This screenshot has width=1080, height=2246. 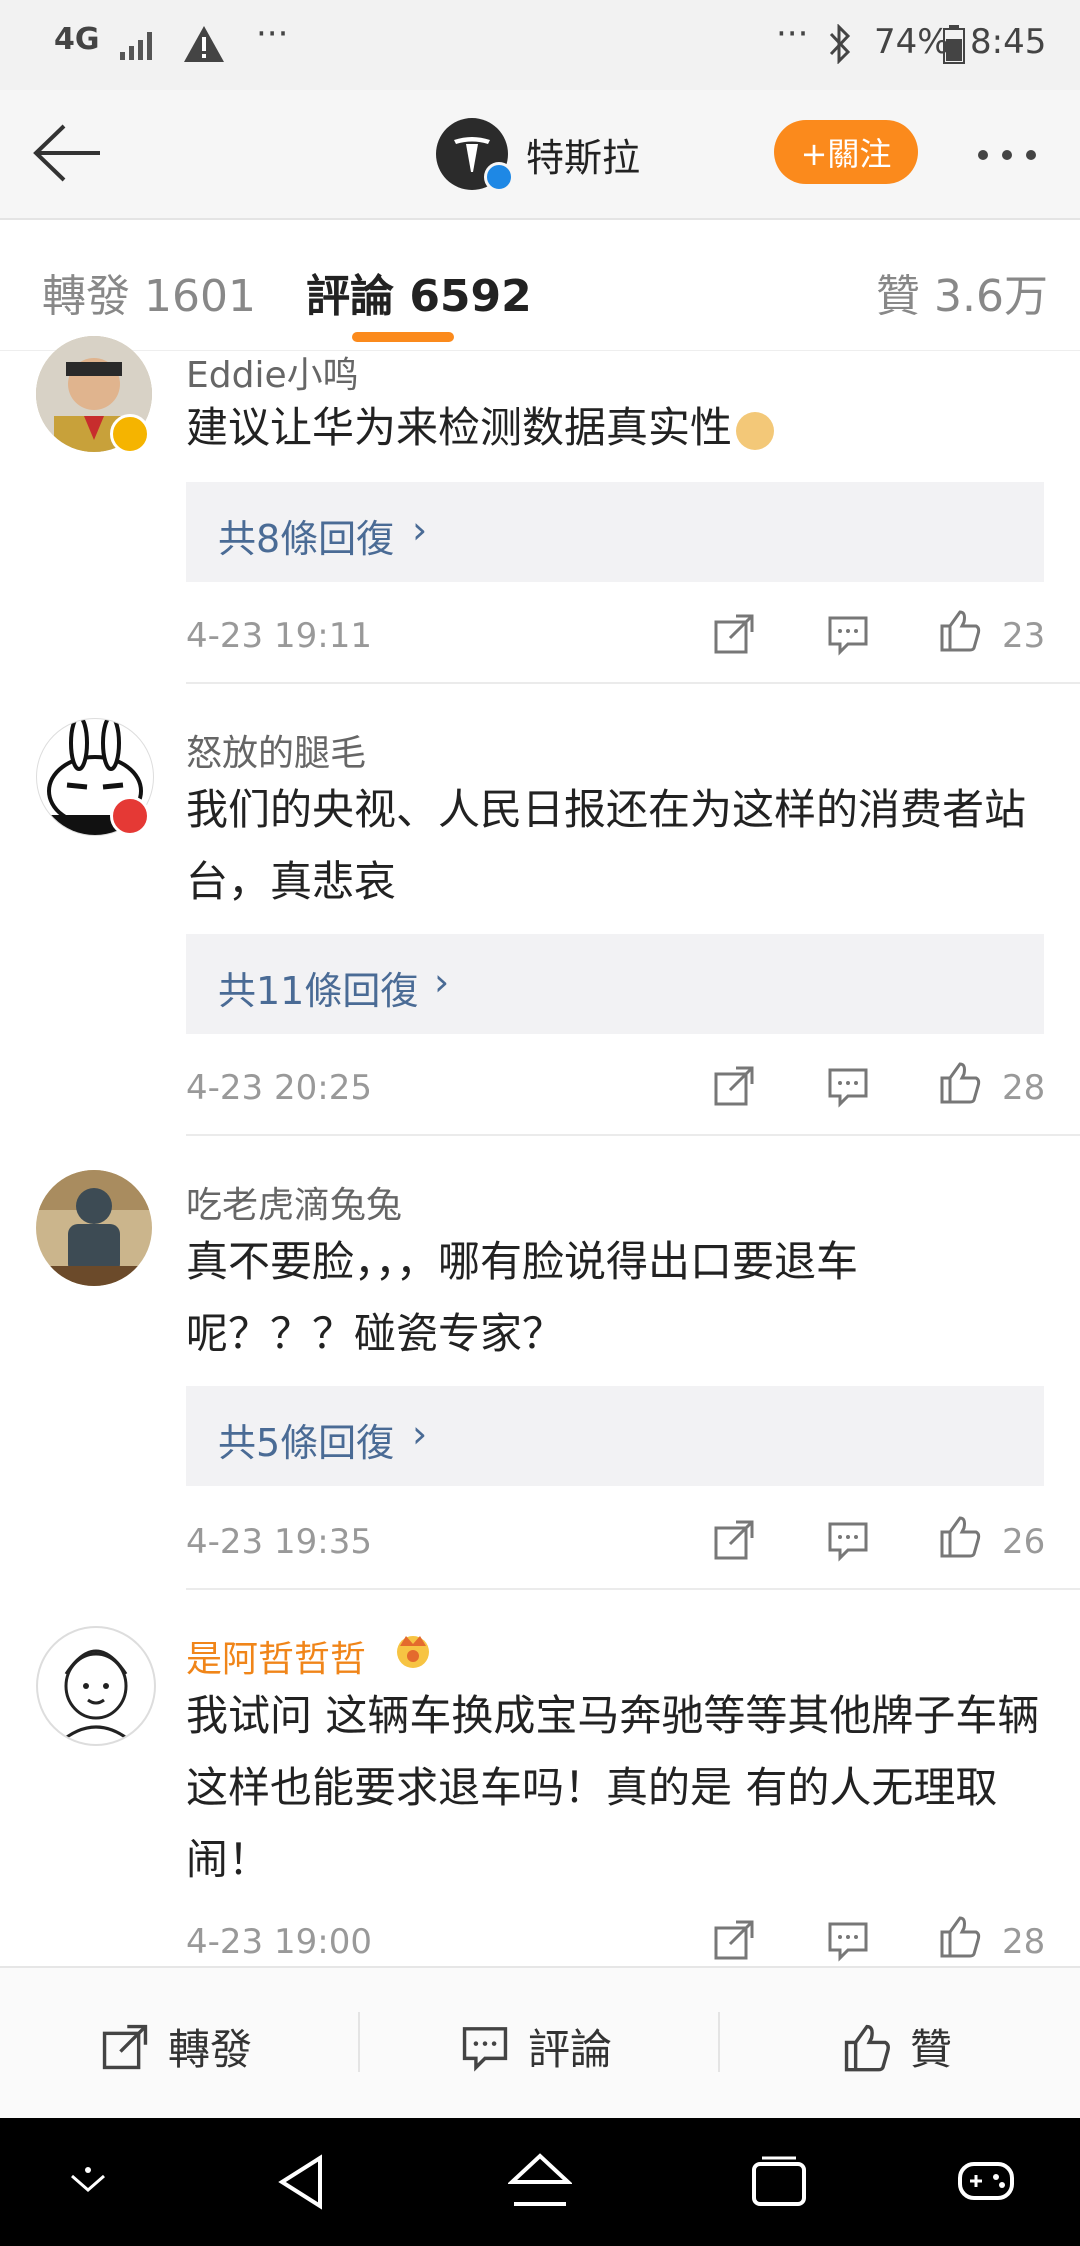 What do you see at coordinates (522, 1297) in the screenshot?
I see `comment-text: 真不要脸，，，哪有脸说得出口要退车呢？？？碰瓷专家？` at bounding box center [522, 1297].